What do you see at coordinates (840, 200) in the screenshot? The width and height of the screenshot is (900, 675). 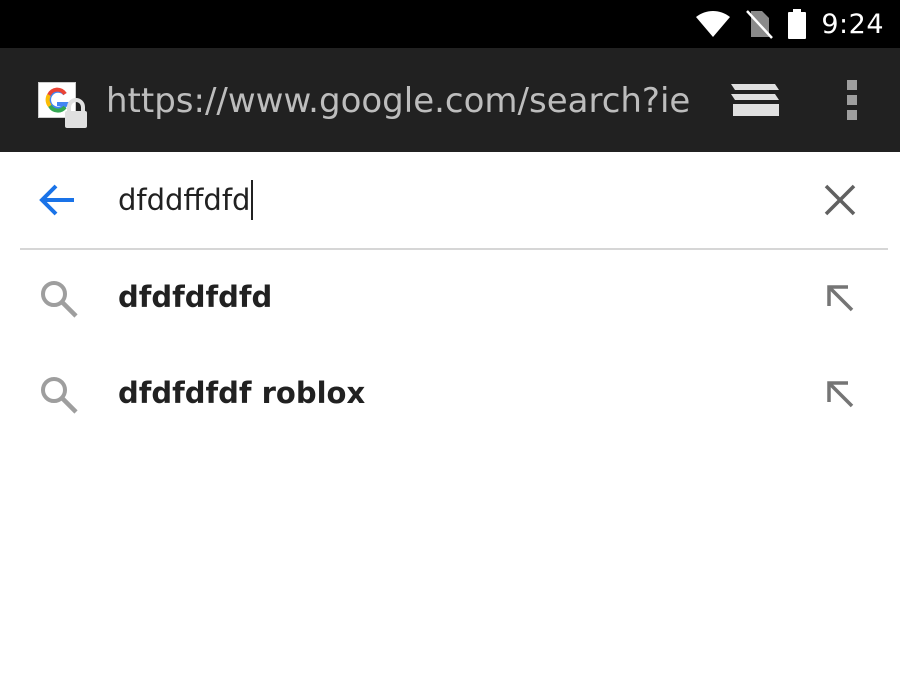 I see `close-icon` at bounding box center [840, 200].